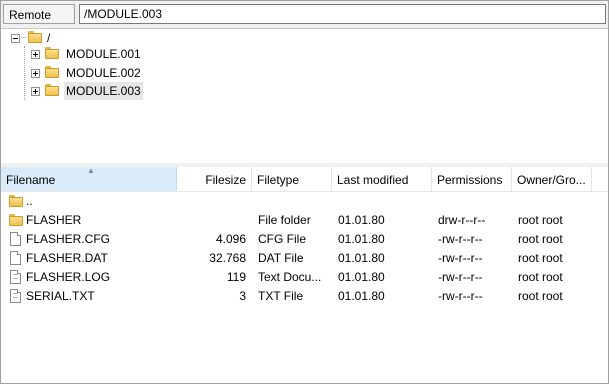  I want to click on column-header-label: Last modified, so click(373, 180).